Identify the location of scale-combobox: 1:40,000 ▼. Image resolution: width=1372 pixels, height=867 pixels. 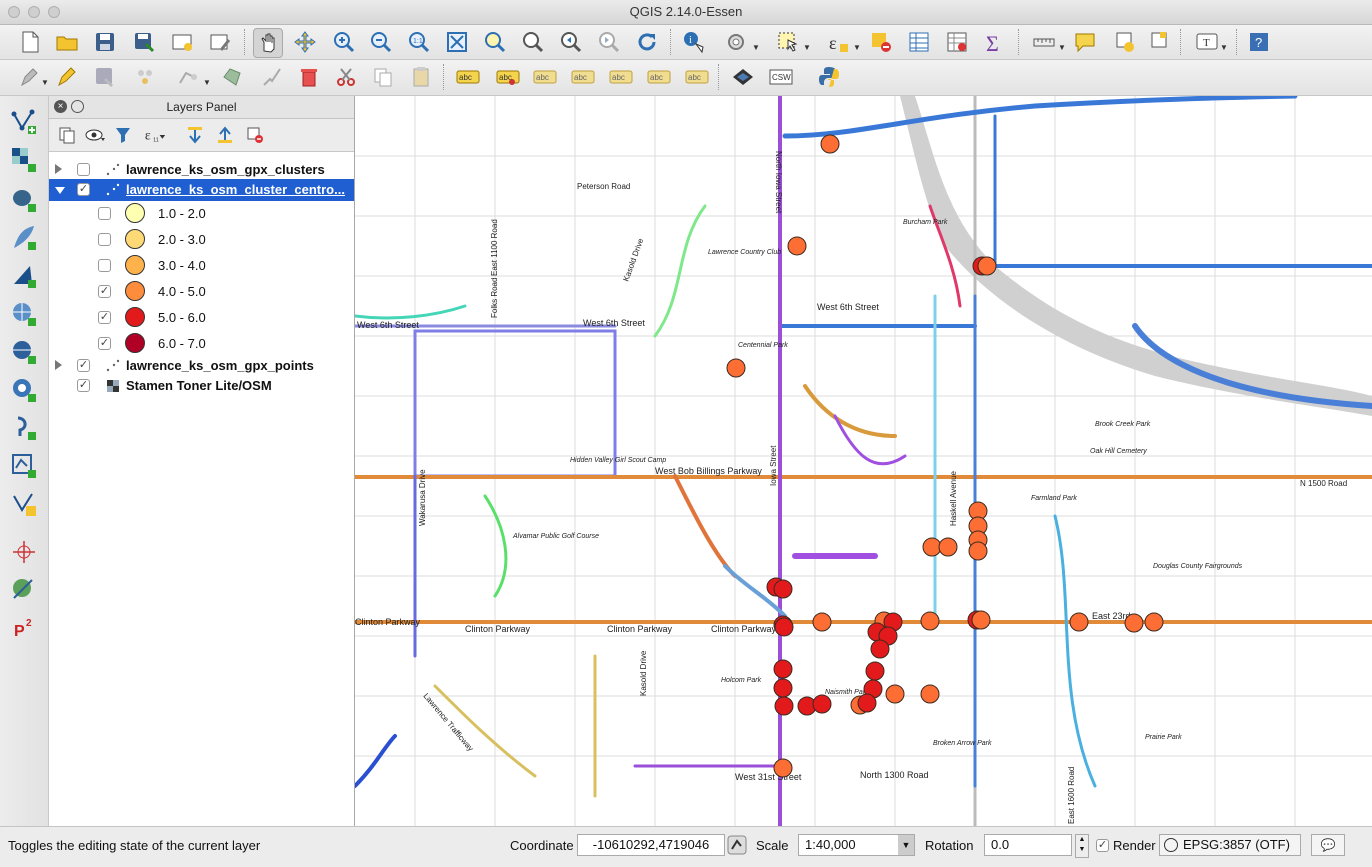
(856, 845).